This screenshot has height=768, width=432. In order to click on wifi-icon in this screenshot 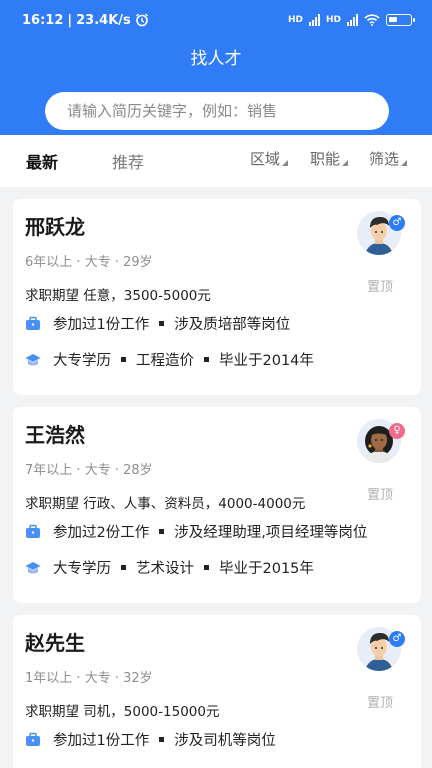, I will do `click(372, 20)`.